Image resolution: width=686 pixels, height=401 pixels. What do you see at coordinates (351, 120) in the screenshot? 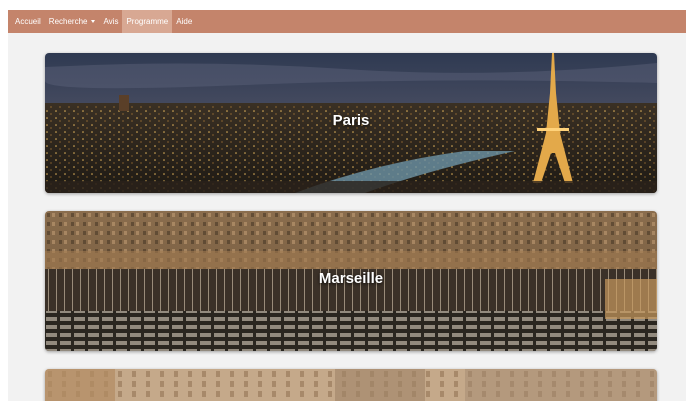
I see `card-title: Paris` at bounding box center [351, 120].